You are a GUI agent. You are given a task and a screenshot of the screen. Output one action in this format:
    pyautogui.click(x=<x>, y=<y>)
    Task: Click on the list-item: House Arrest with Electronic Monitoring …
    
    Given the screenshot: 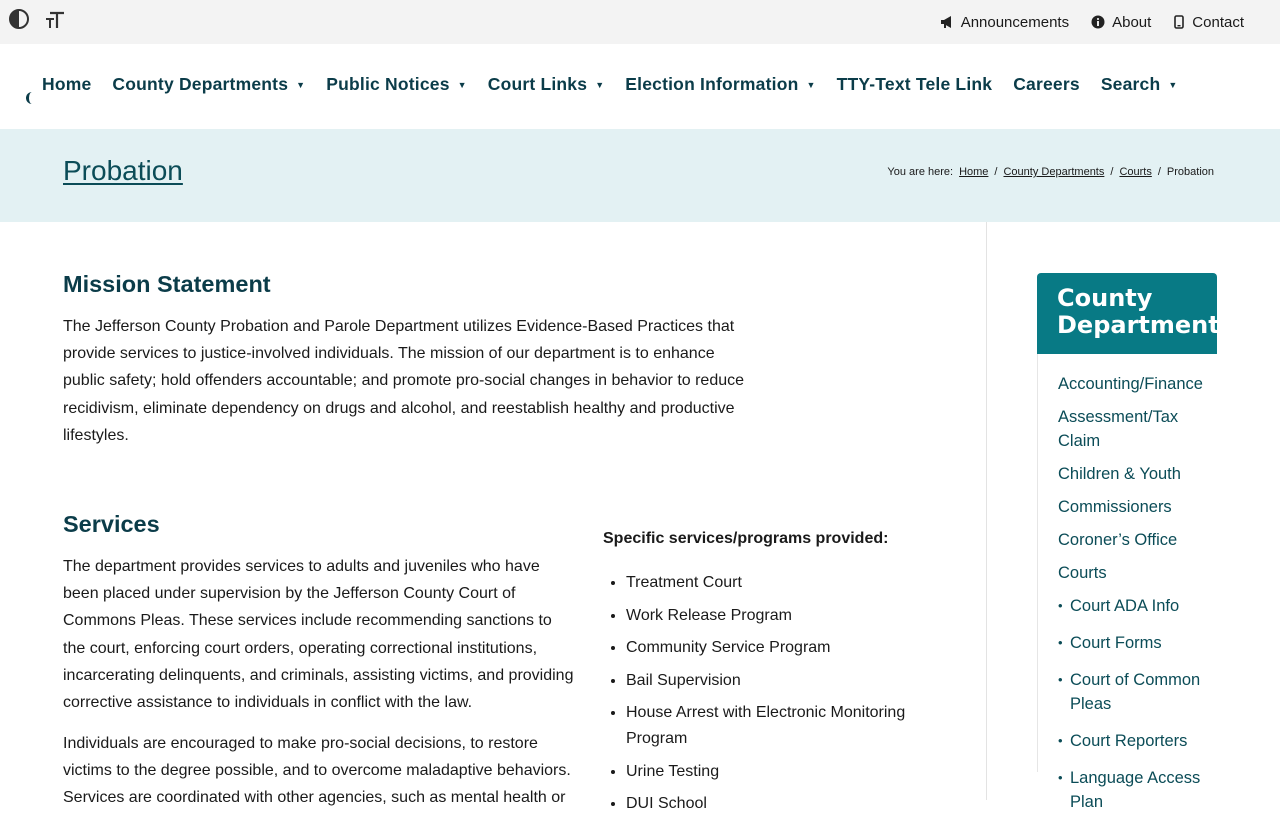 What is the action you would take?
    pyautogui.click(x=791, y=726)
    